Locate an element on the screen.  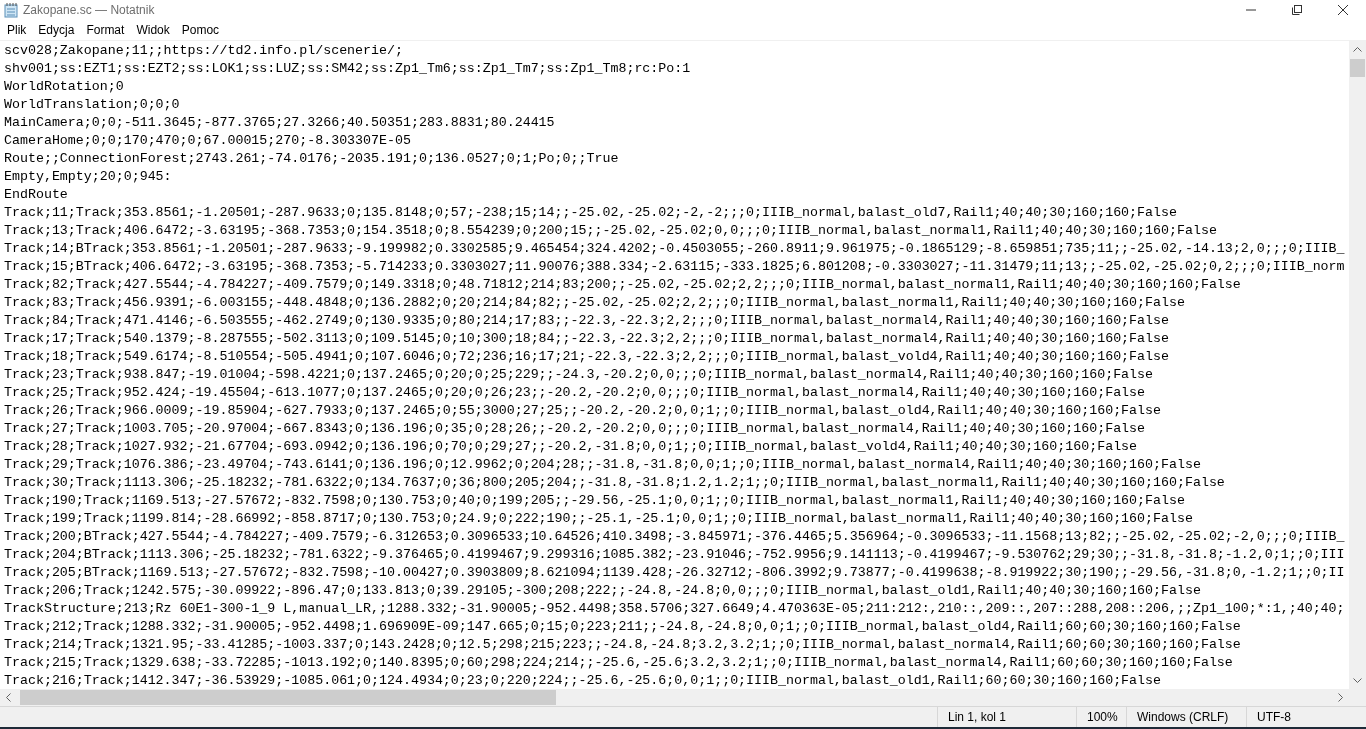
menu-item: Pomoc is located at coordinates (200, 29).